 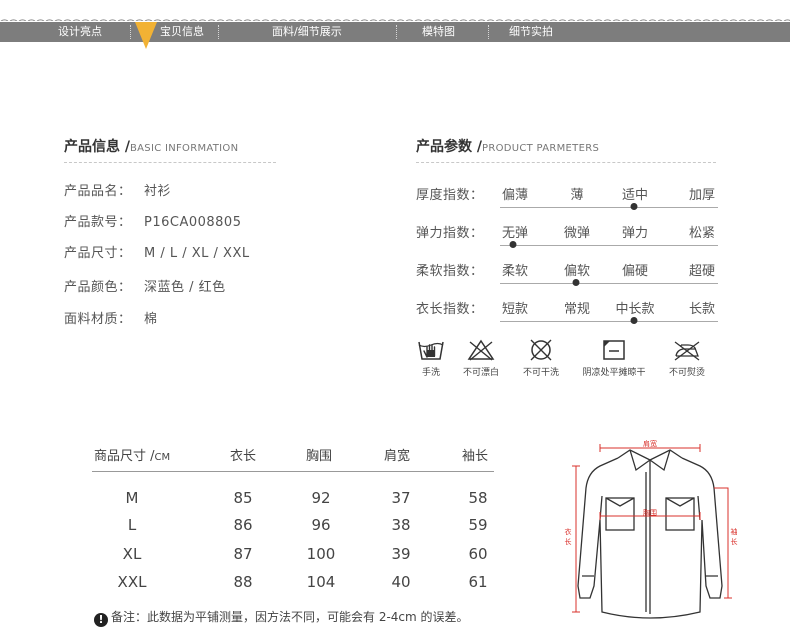 I want to click on nav-item-product-info: 宝贝信息, so click(x=182, y=32).